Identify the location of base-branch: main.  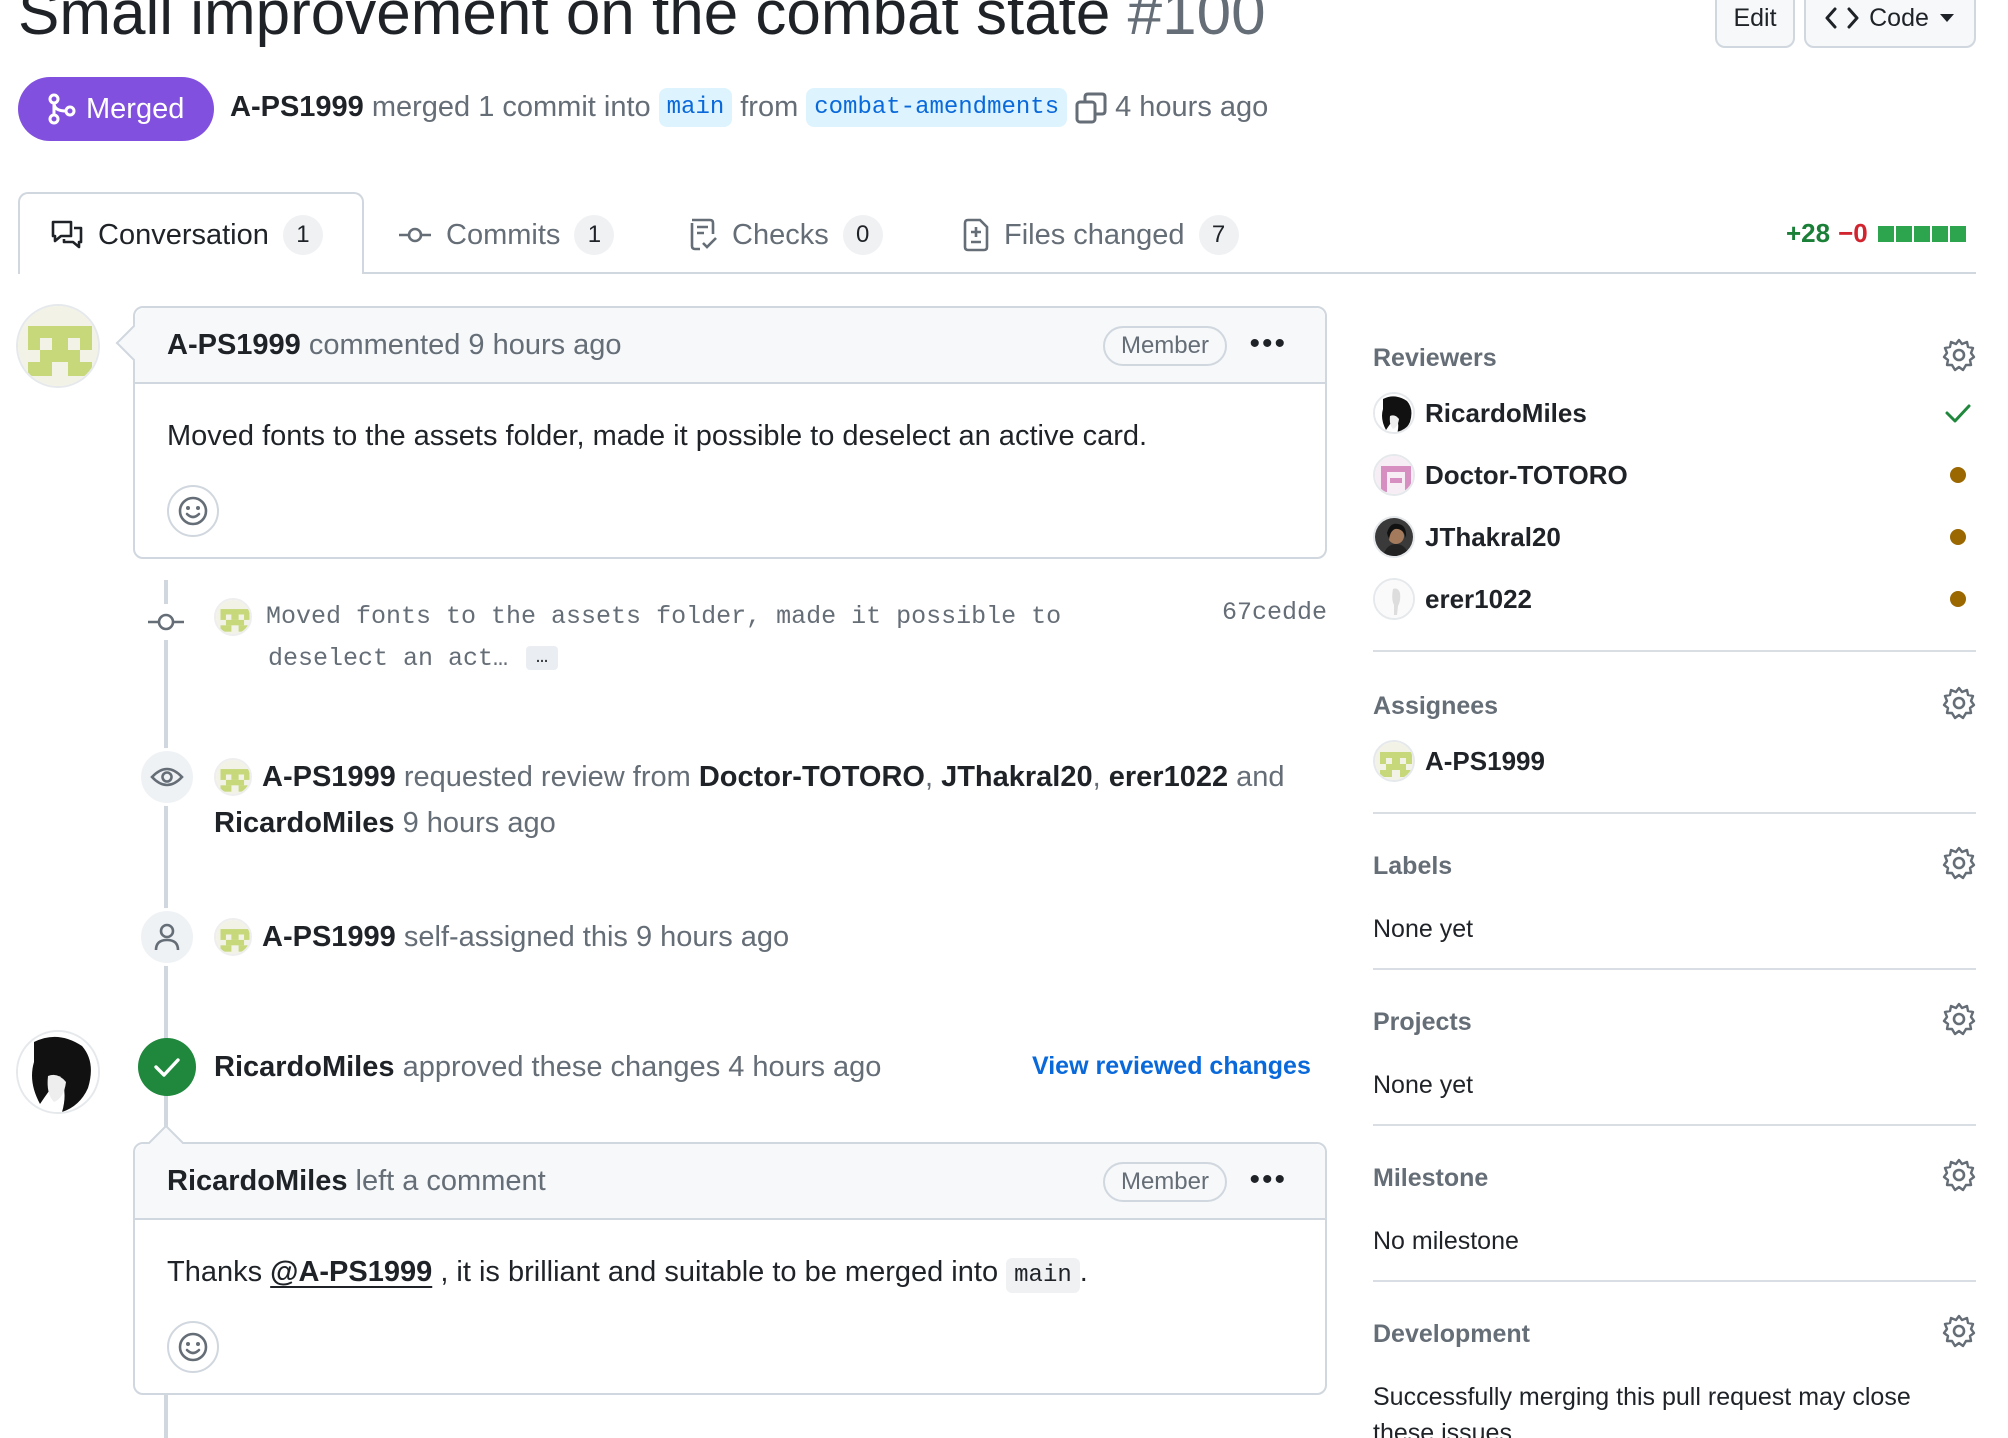
(695, 107).